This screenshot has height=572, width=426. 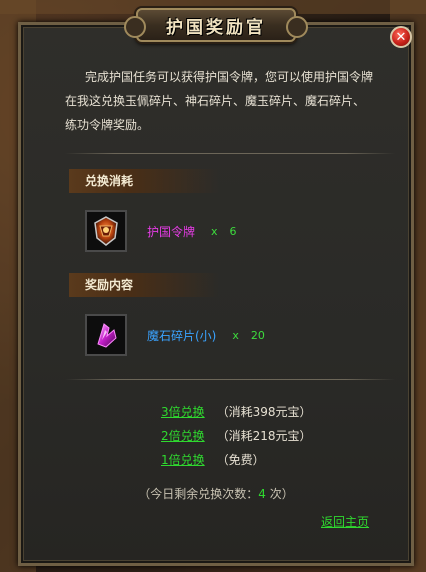 I want to click on guard-token-icon, so click(x=106, y=231).